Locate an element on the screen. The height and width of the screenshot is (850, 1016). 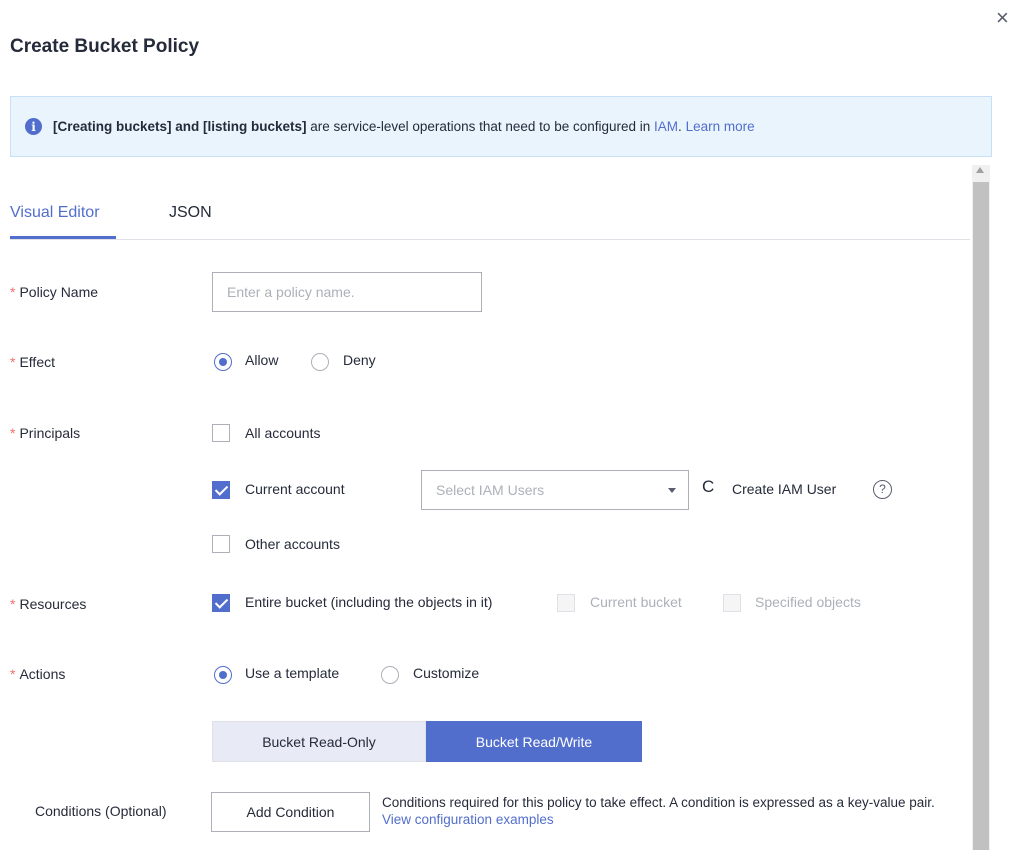
use-template-radio is located at coordinates (223, 675).